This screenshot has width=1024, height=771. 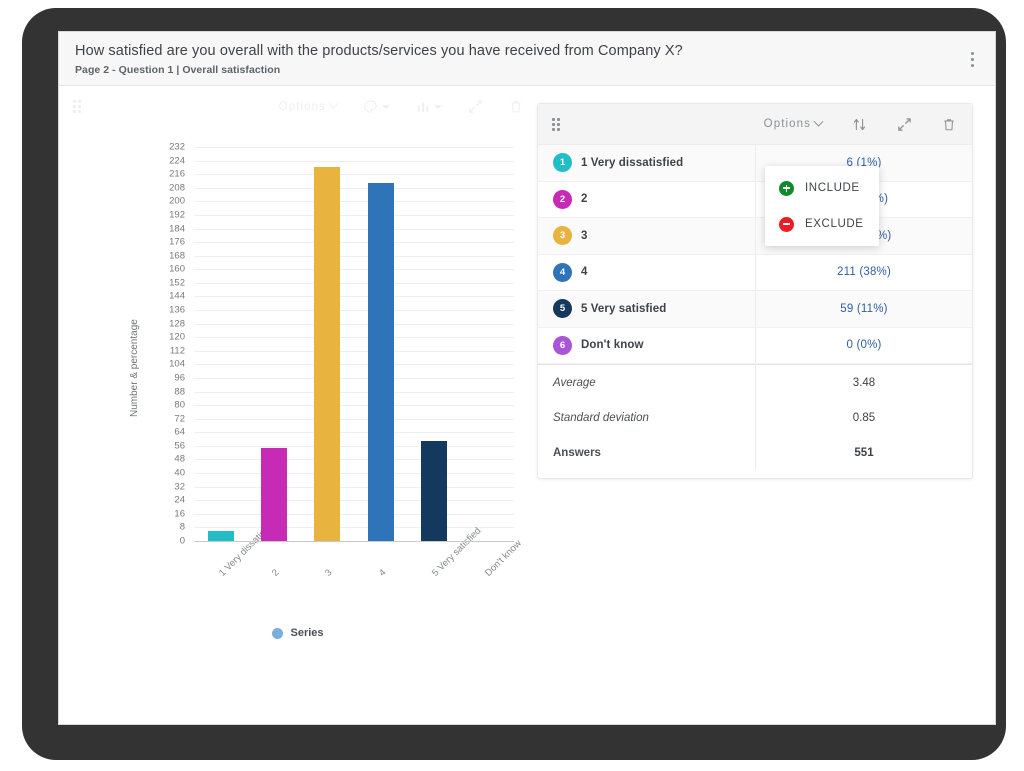 What do you see at coordinates (177, 174) in the screenshot?
I see `y-axis-tick-label: 216` at bounding box center [177, 174].